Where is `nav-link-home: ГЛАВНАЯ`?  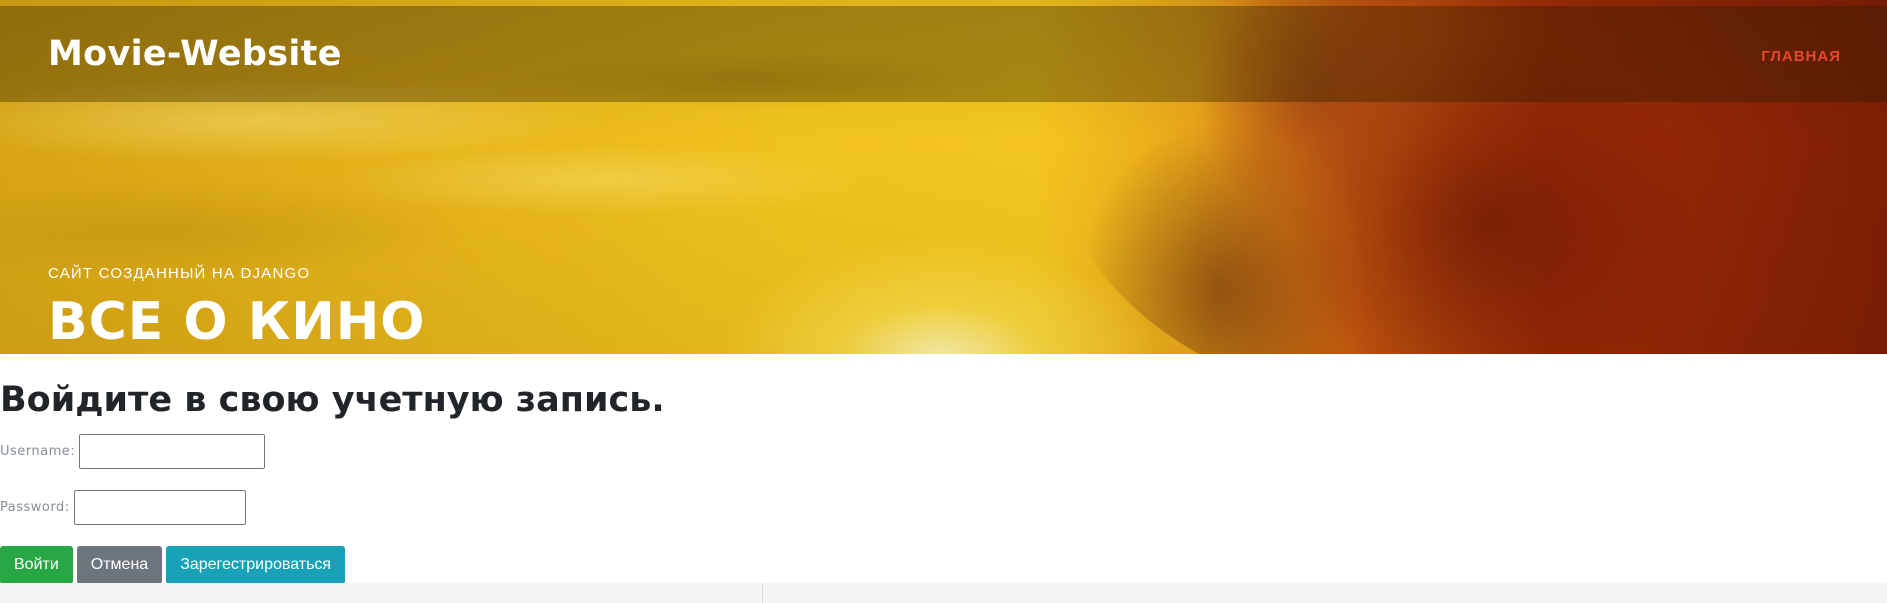
nav-link-home: ГЛАВНАЯ is located at coordinates (1801, 56).